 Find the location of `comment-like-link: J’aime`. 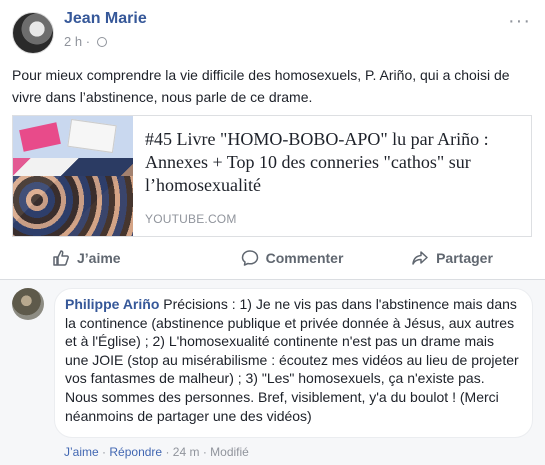

comment-like-link: J’aime is located at coordinates (81, 452).